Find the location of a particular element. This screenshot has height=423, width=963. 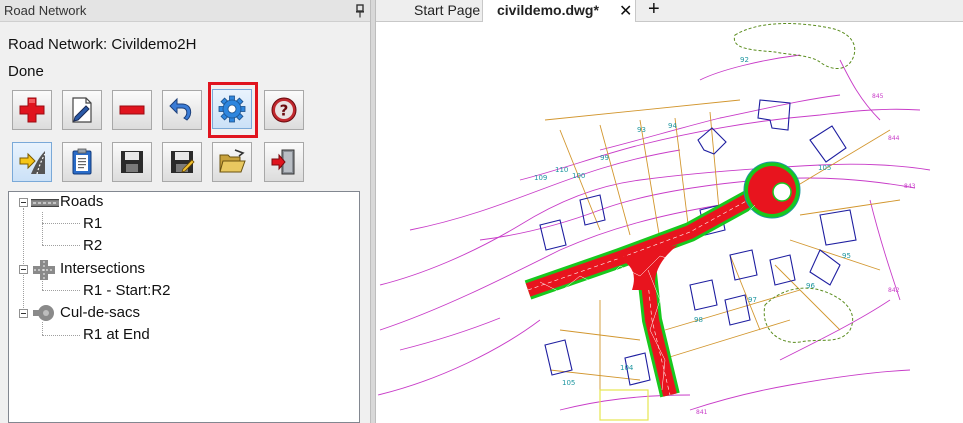

add-button is located at coordinates (32, 110).